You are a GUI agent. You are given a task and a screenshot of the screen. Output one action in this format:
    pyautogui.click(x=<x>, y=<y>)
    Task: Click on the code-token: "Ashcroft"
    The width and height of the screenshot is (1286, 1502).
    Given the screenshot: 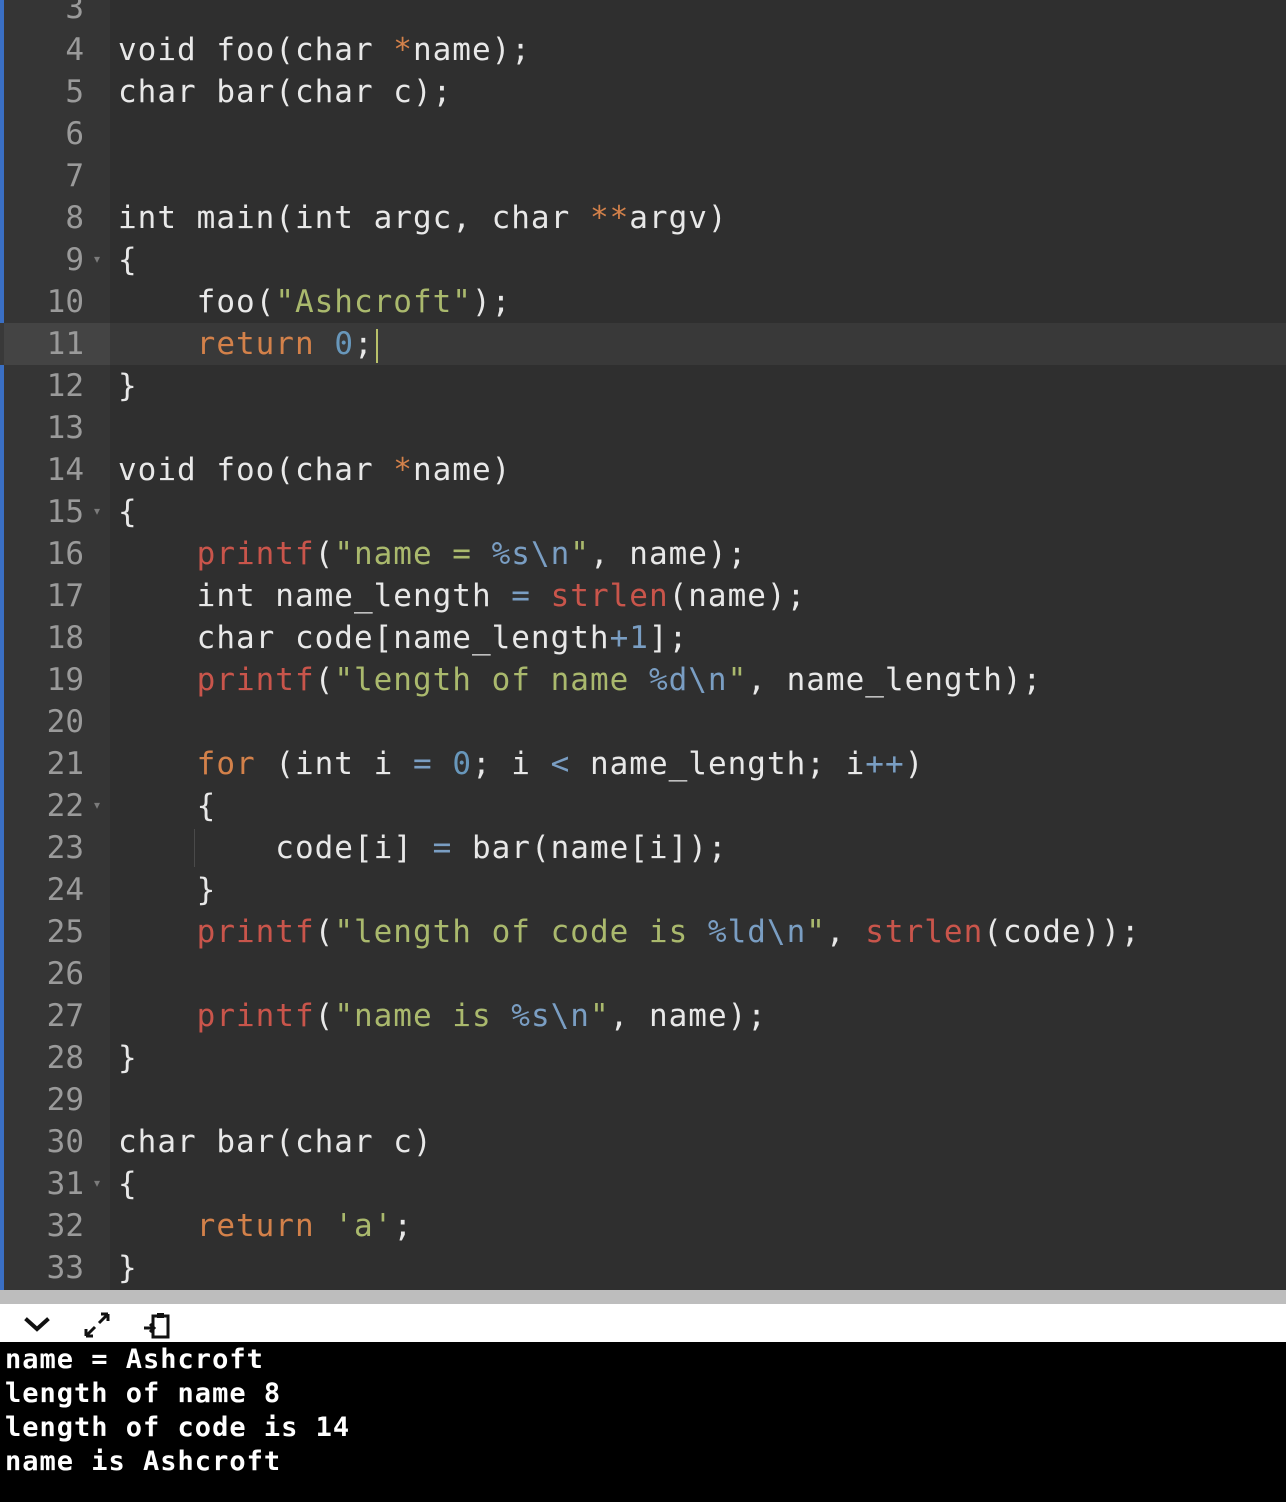 What is the action you would take?
    pyautogui.click(x=373, y=302)
    